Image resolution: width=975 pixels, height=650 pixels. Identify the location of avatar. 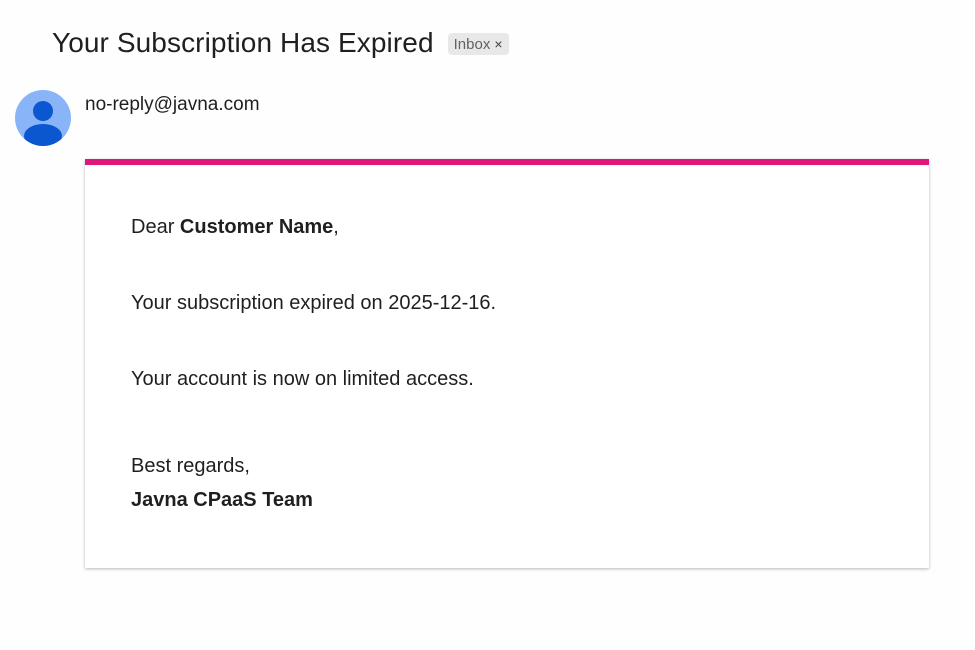
(43, 118).